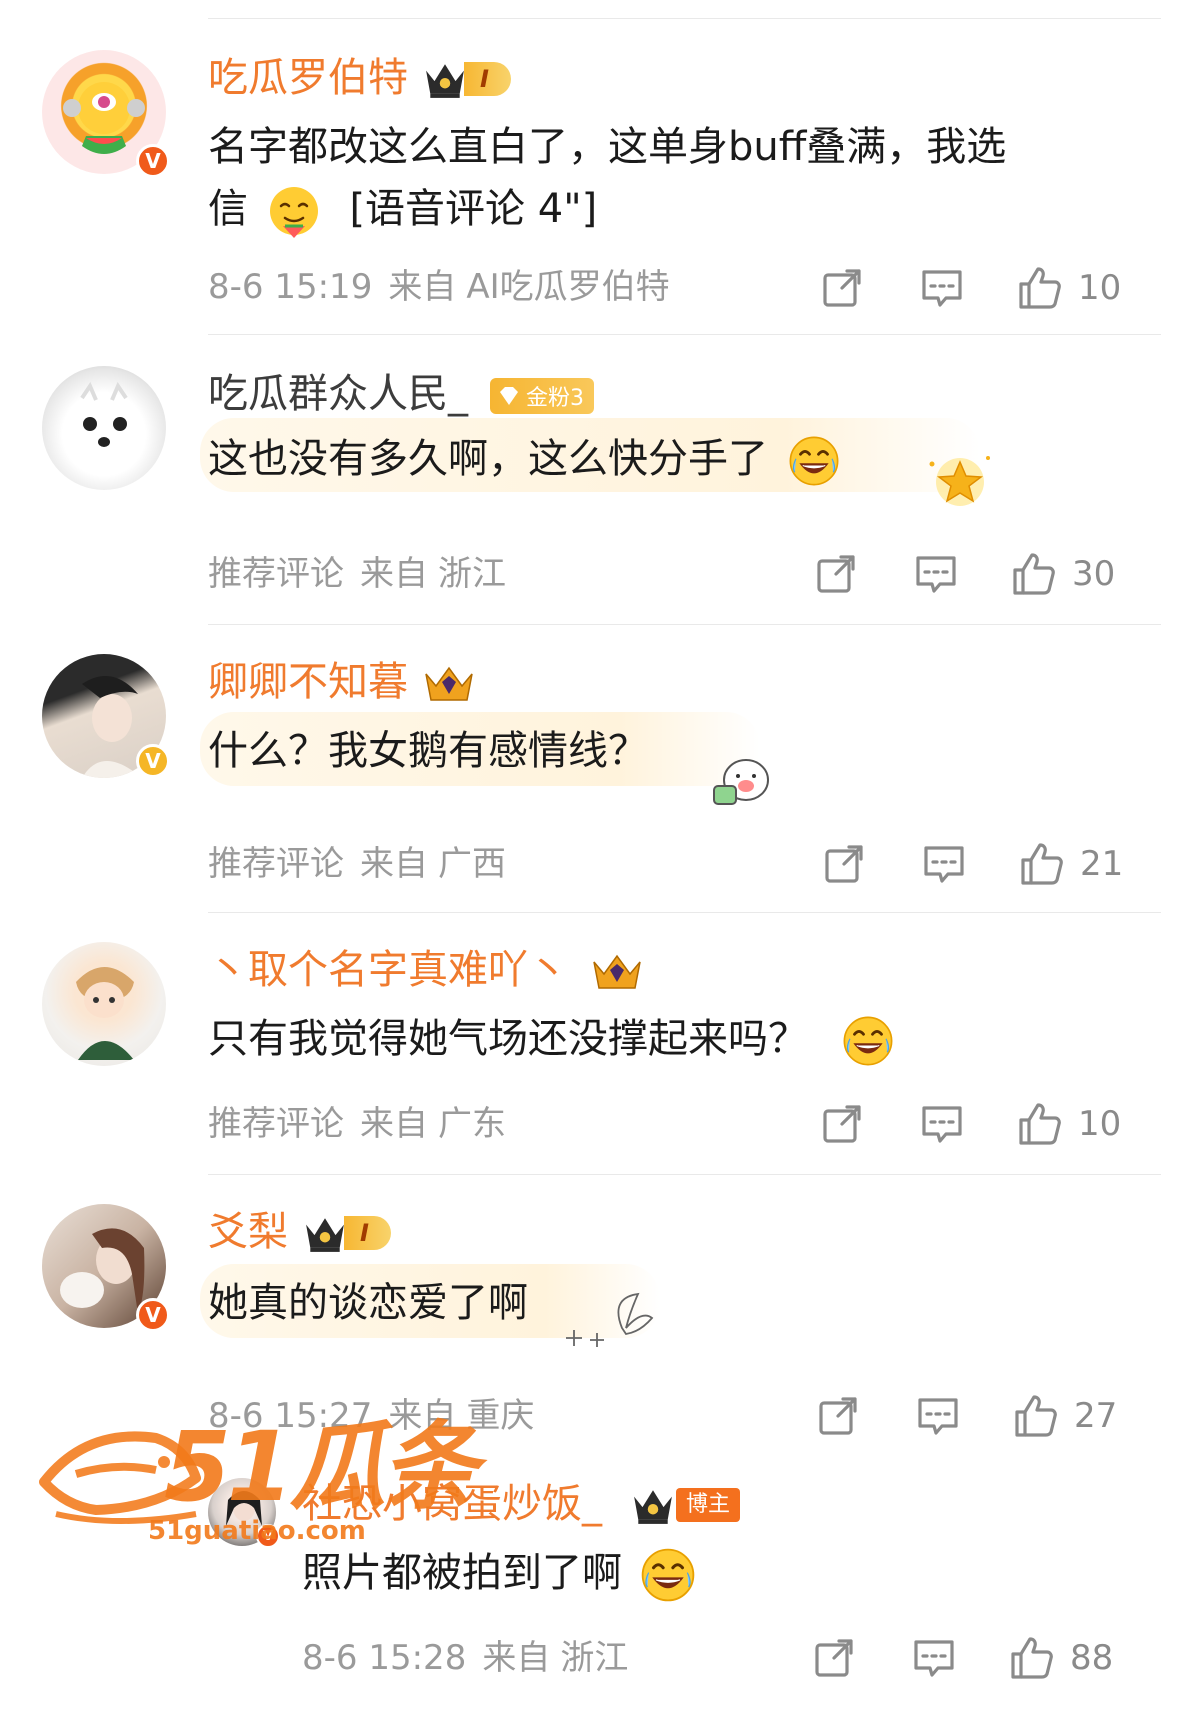 The height and width of the screenshot is (1736, 1179). Describe the element at coordinates (568, 287) in the screenshot. I see `comment-source: AI吃瓜罗伯特` at that location.